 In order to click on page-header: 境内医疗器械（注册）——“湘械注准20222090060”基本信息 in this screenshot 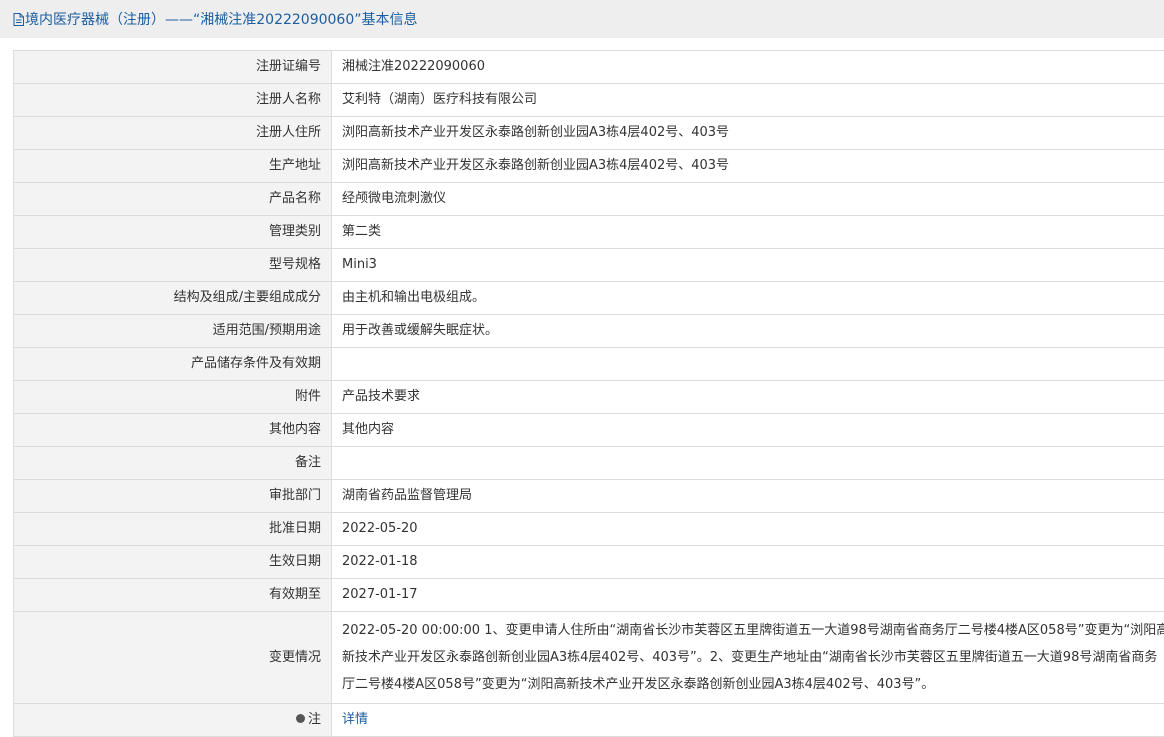, I will do `click(582, 19)`.